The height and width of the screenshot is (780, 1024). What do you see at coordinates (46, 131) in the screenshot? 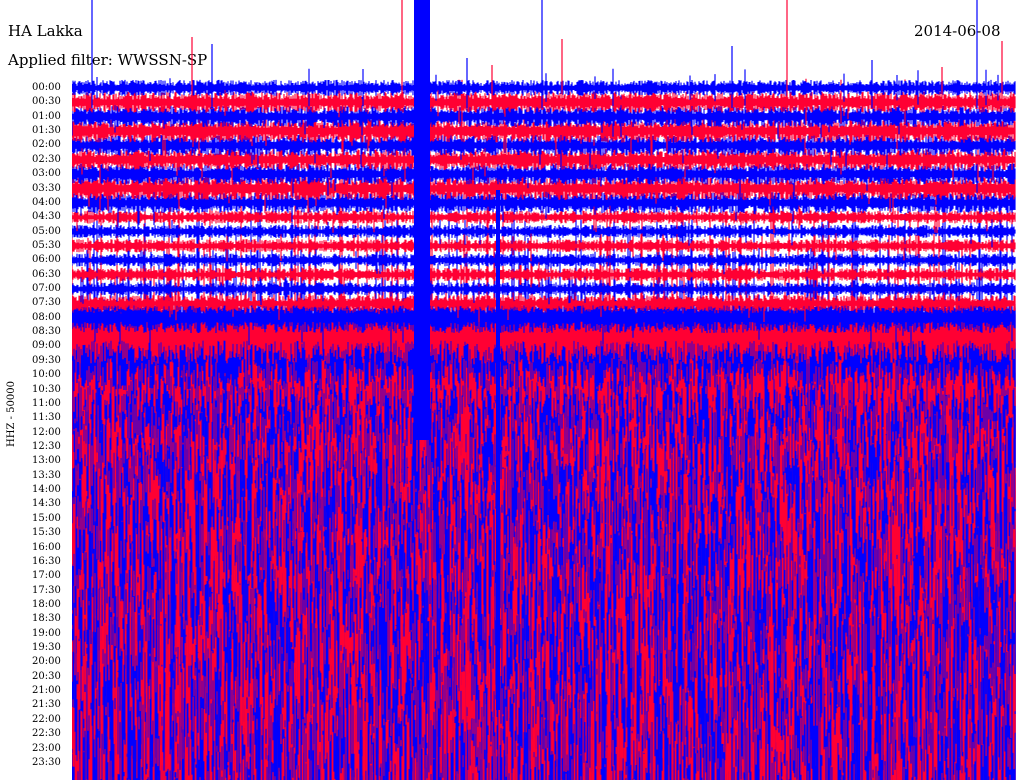
I see `time-tick-label: 01:30` at bounding box center [46, 131].